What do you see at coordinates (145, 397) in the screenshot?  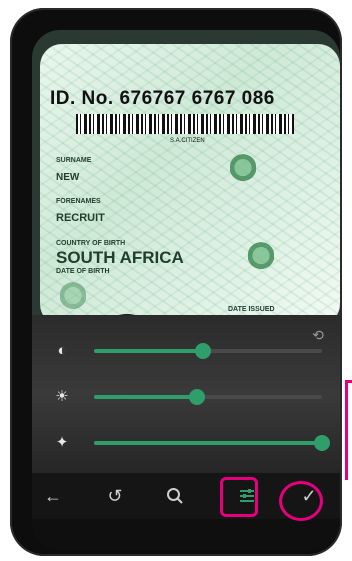 I see `brightness-fill` at bounding box center [145, 397].